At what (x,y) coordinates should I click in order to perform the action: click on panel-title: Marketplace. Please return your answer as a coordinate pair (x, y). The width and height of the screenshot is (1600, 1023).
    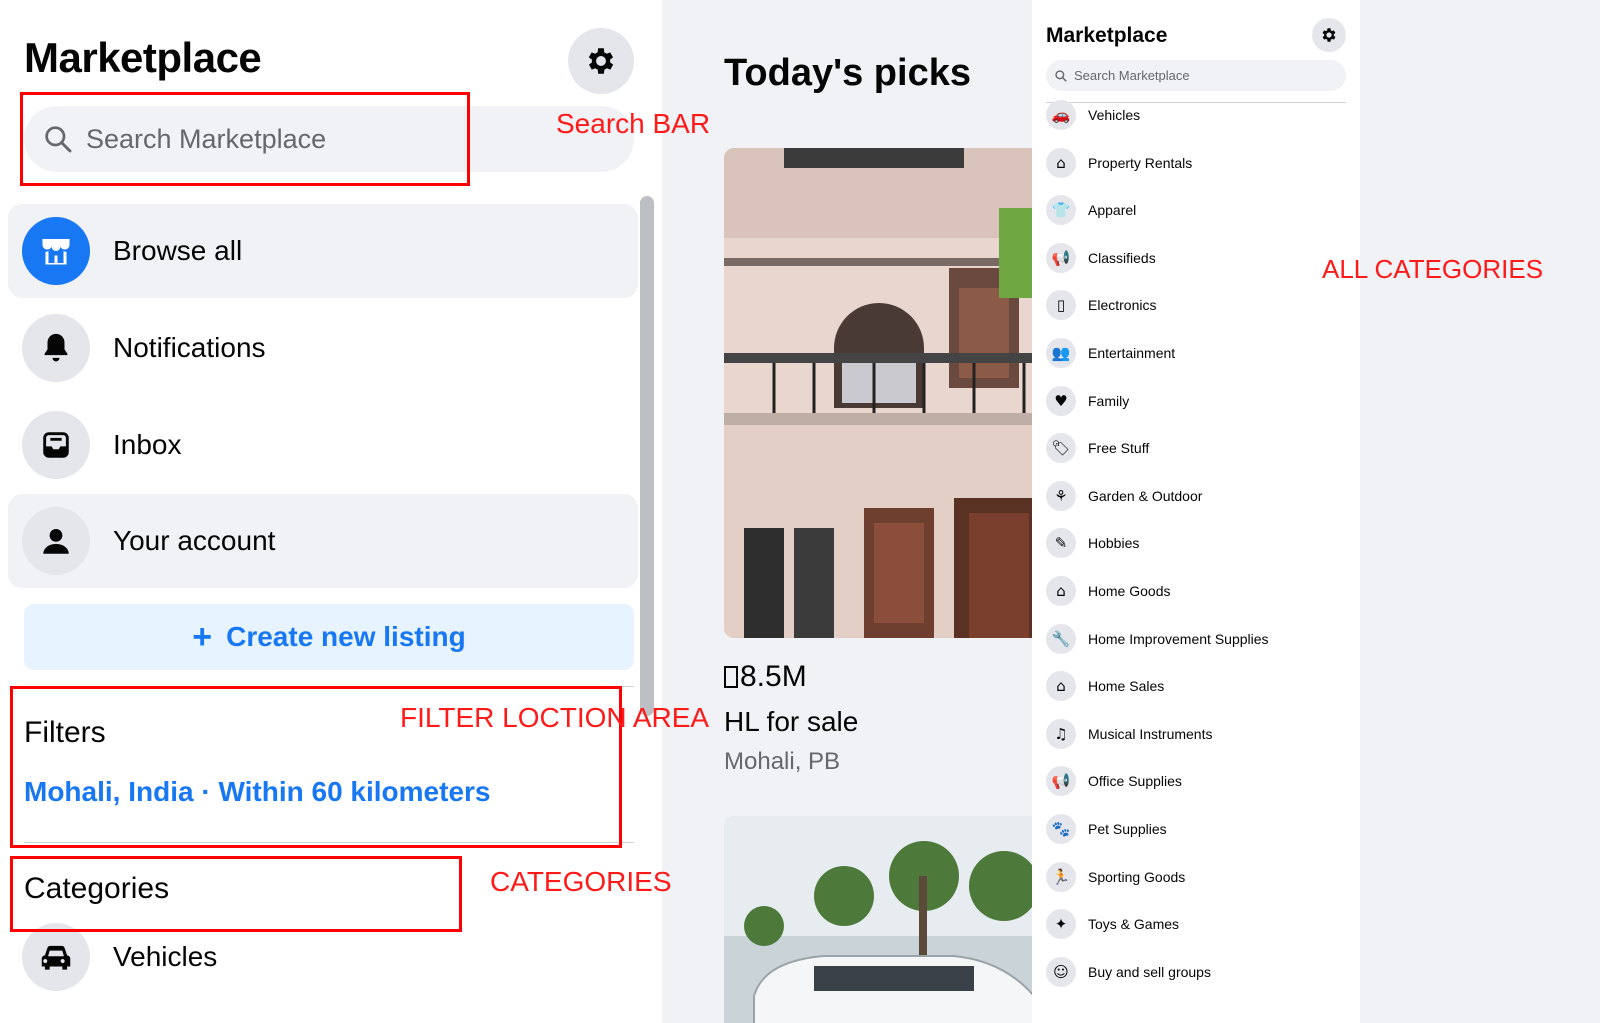
    Looking at the image, I should click on (1107, 35).